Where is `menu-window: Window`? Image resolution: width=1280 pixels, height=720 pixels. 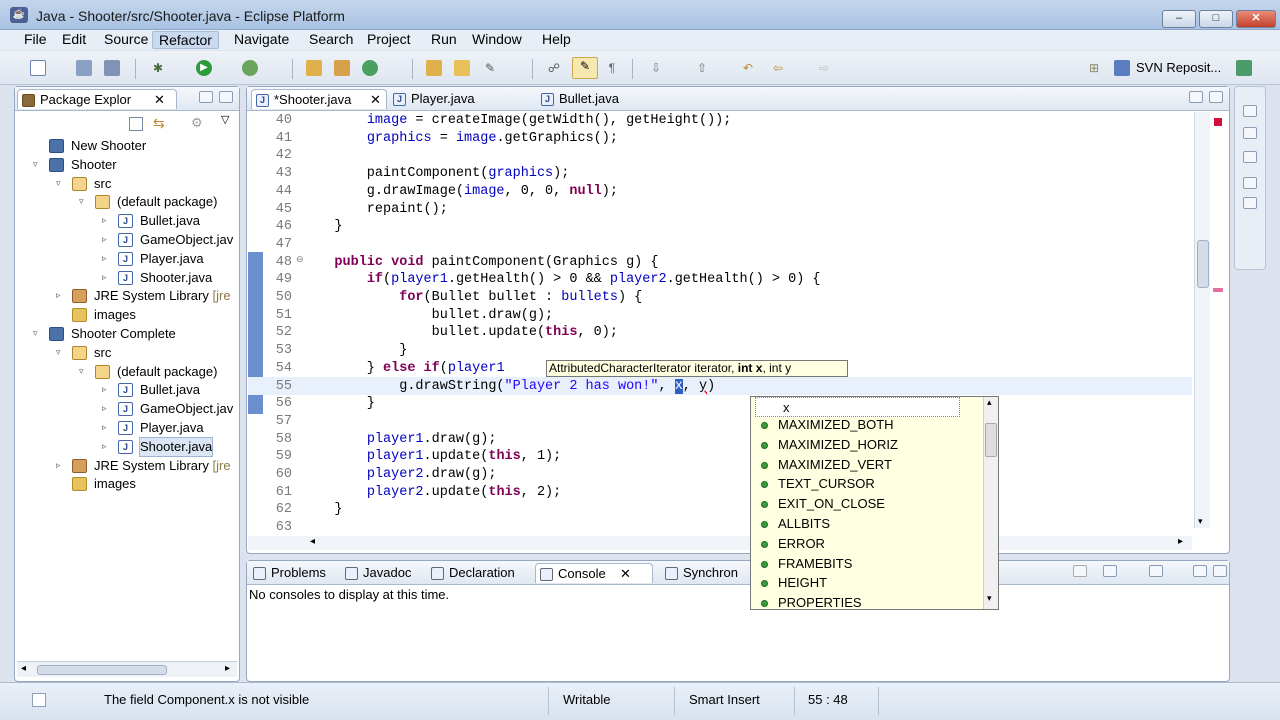 menu-window: Window is located at coordinates (497, 40).